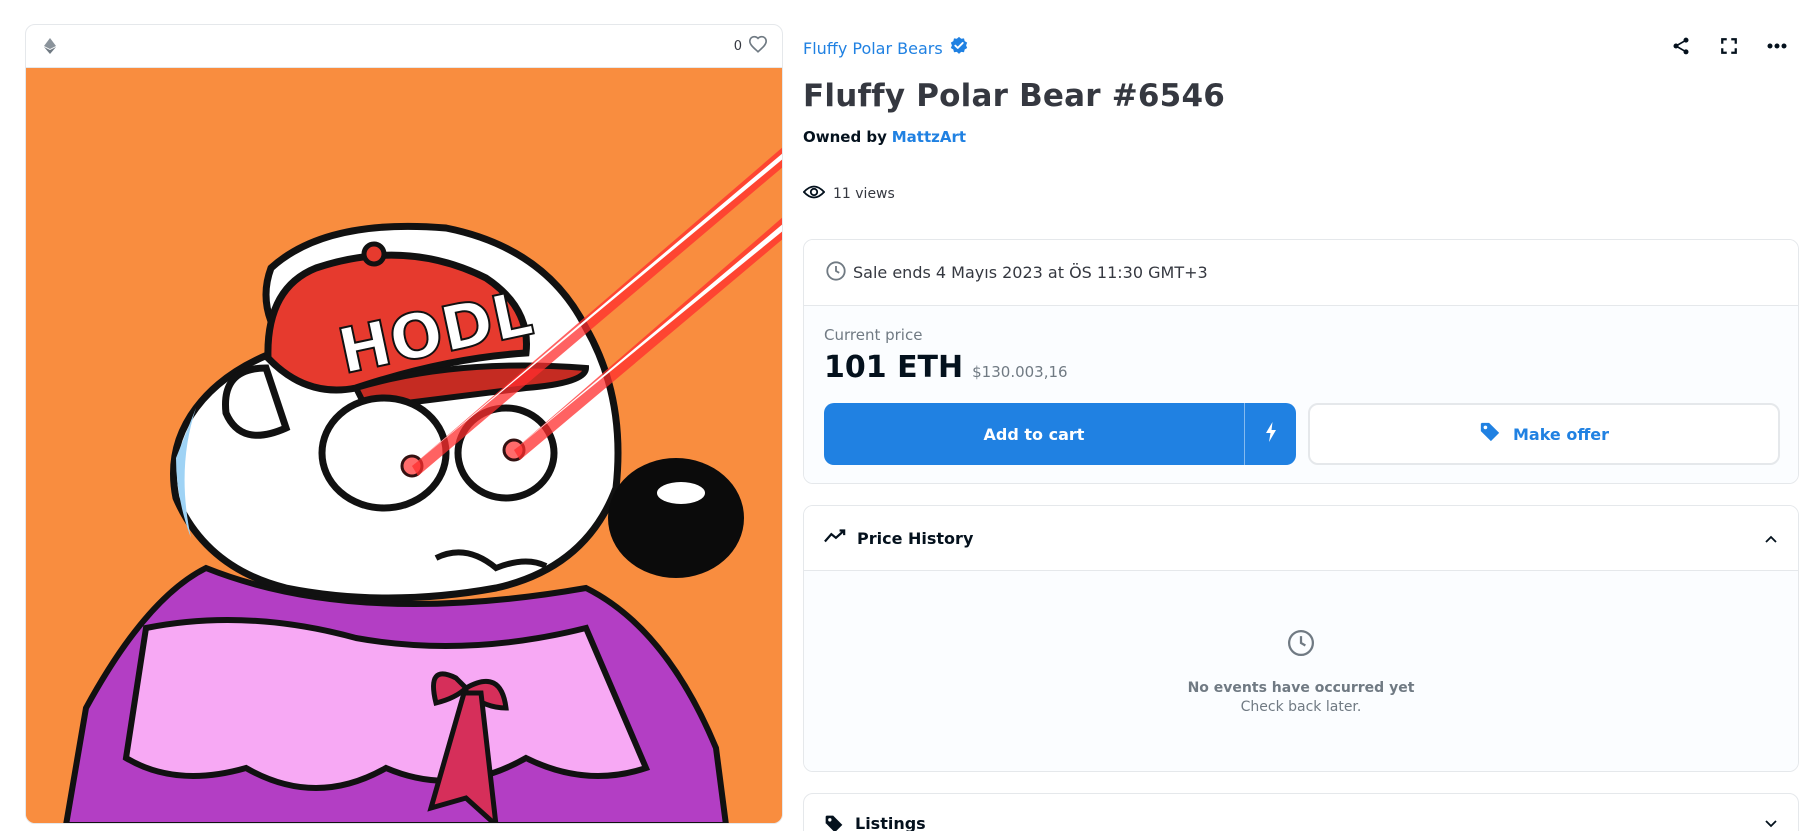  What do you see at coordinates (1301, 538) in the screenshot?
I see `price-history-header: Price History` at bounding box center [1301, 538].